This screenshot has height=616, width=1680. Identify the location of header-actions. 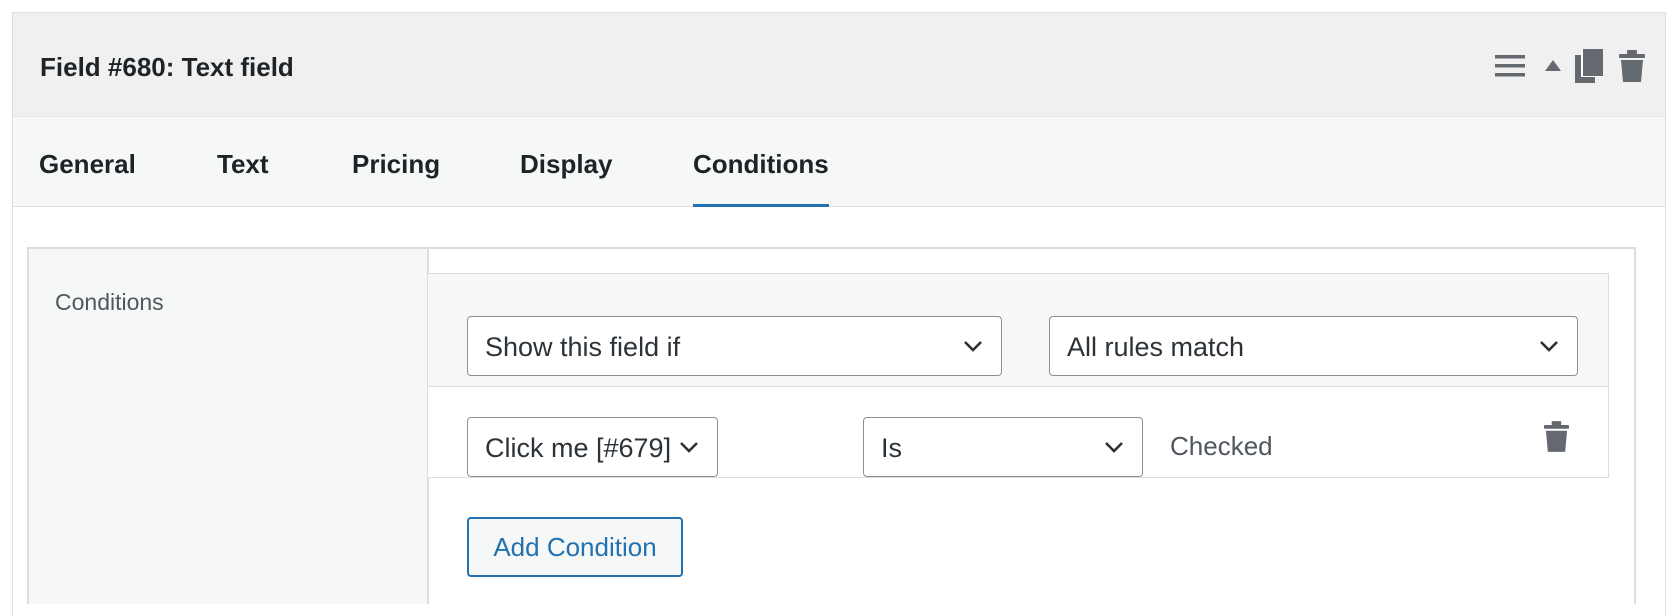
(1570, 66).